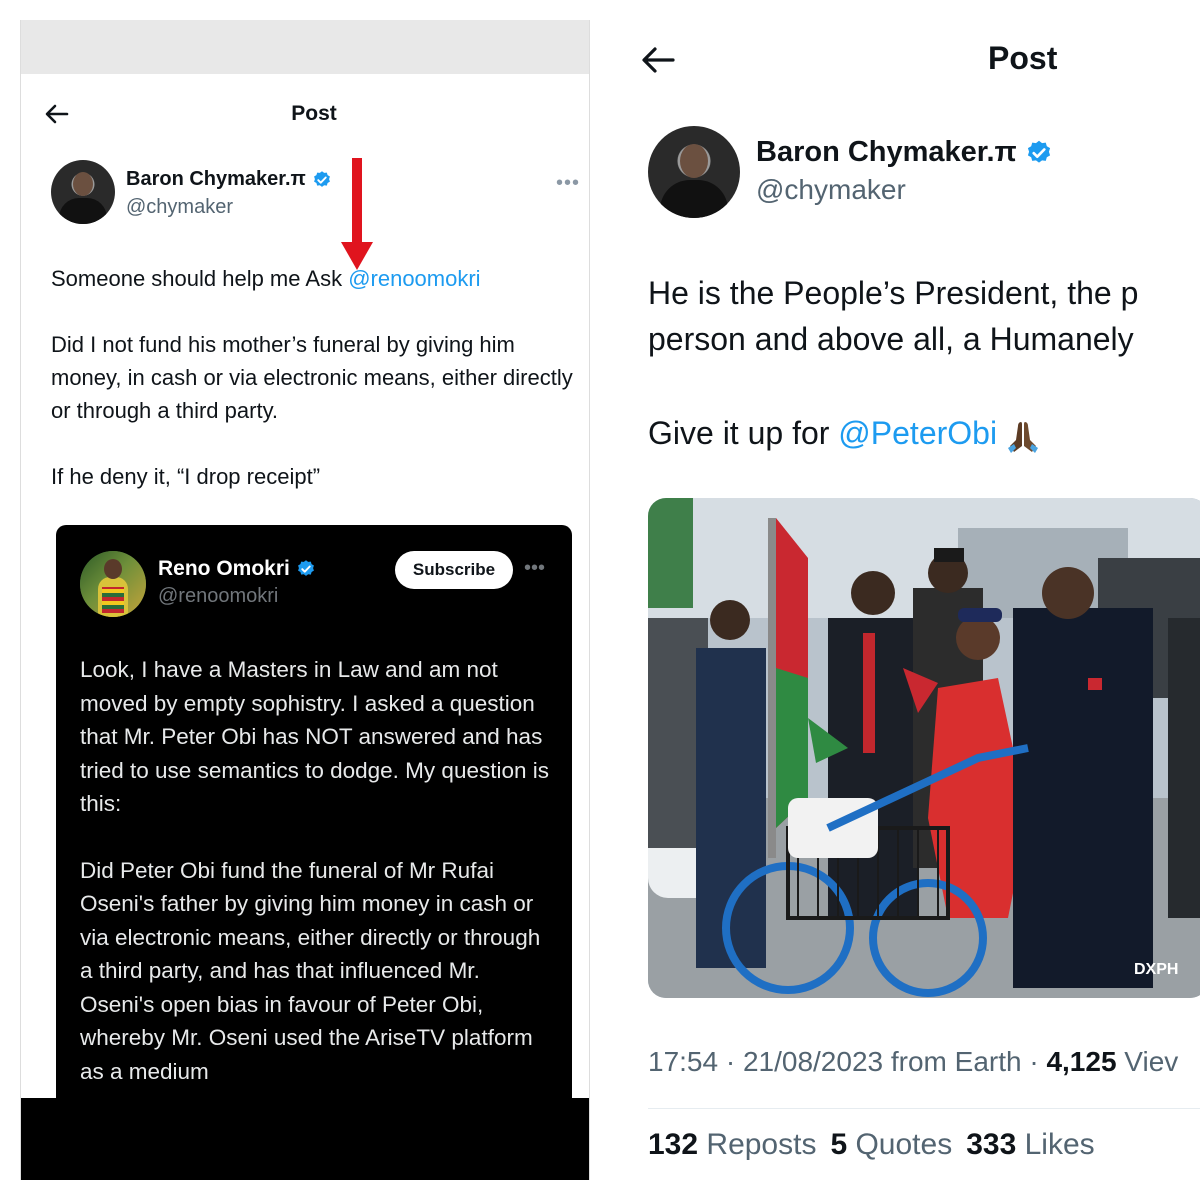 This screenshot has height=1200, width=1200. I want to click on quoted-author-name: Reno Omokri, so click(237, 569).